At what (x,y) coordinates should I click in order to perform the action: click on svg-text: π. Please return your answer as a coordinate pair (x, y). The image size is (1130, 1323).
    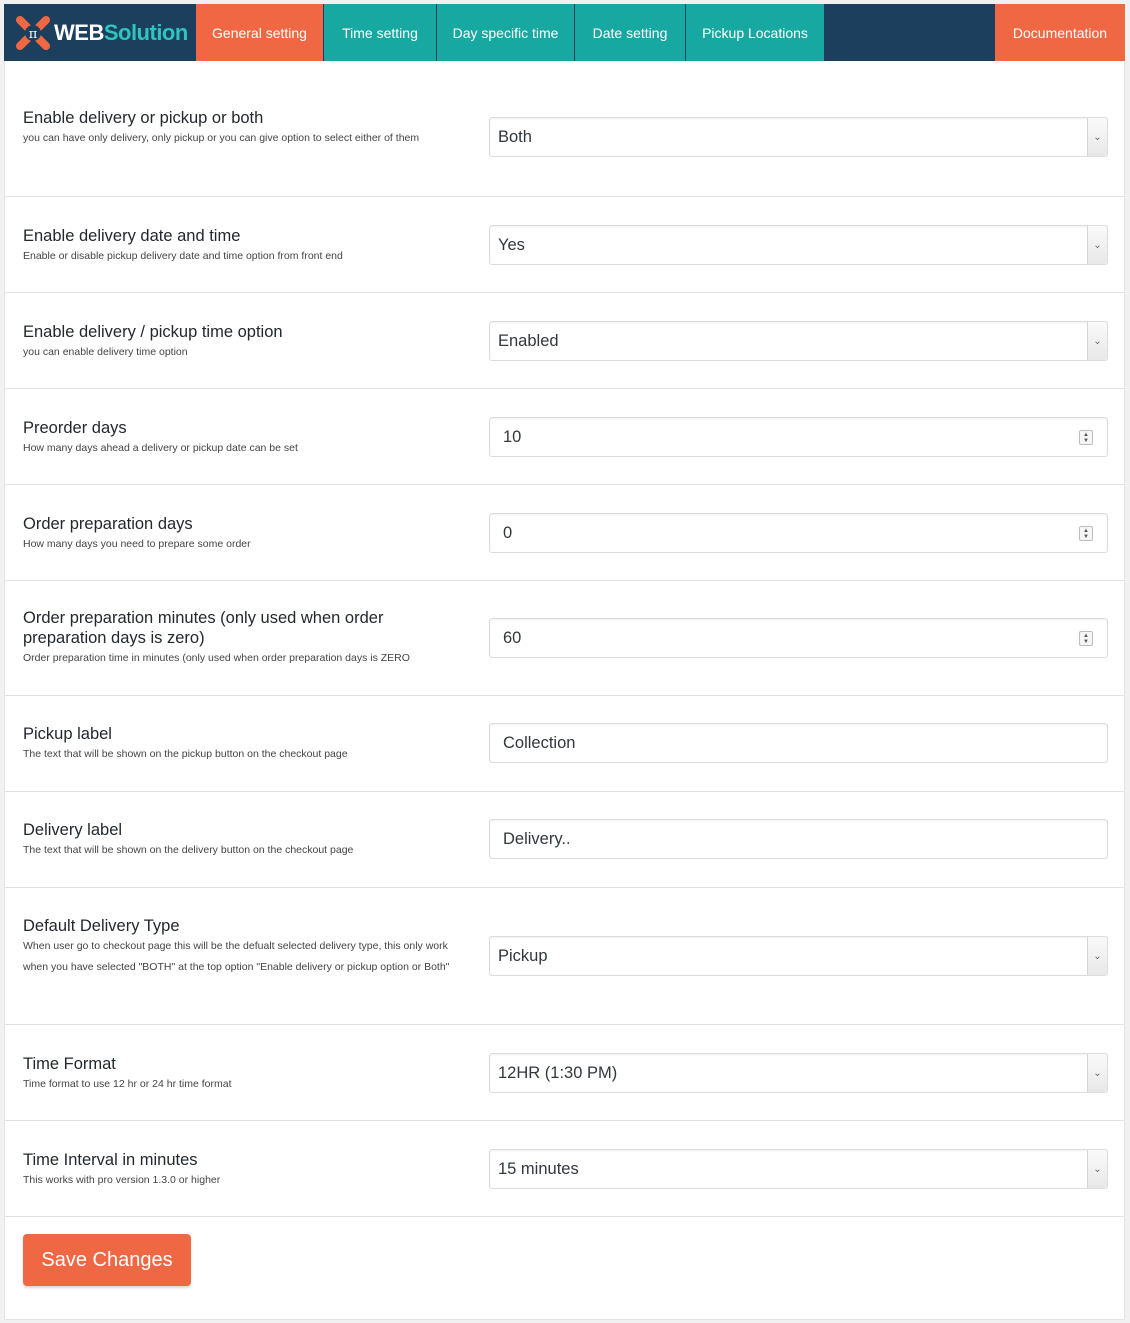
    Looking at the image, I should click on (33, 34).